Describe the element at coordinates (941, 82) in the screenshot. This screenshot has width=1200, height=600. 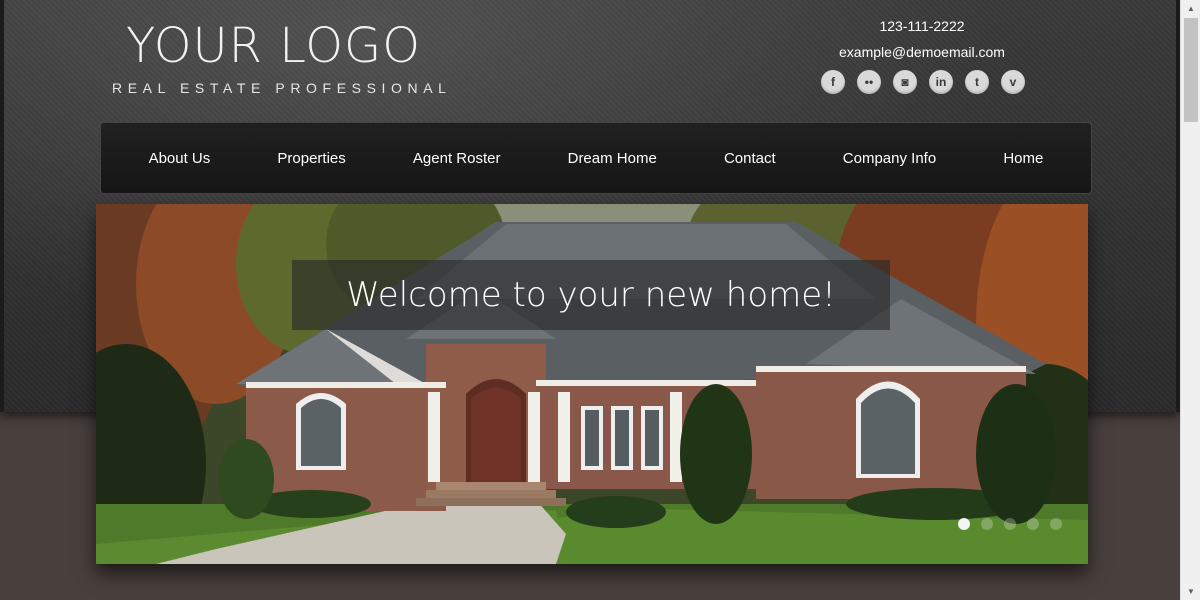
I see `linkedin-icon: in` at that location.